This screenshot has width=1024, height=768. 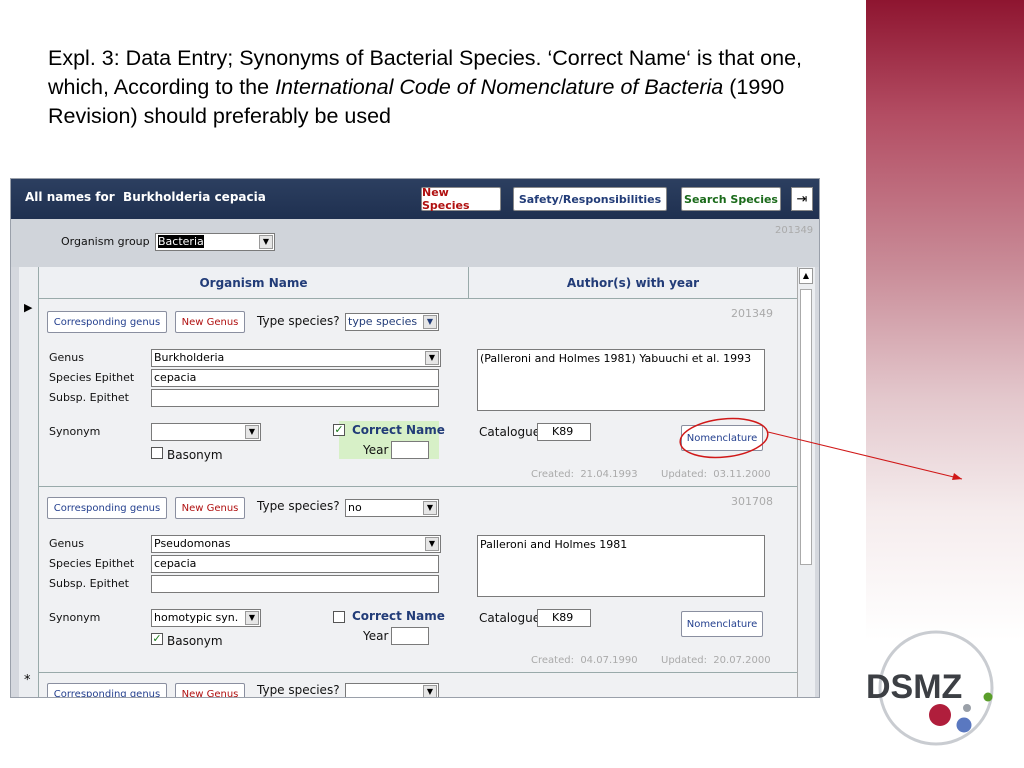 I want to click on row-selector: ▶, so click(x=29, y=393).